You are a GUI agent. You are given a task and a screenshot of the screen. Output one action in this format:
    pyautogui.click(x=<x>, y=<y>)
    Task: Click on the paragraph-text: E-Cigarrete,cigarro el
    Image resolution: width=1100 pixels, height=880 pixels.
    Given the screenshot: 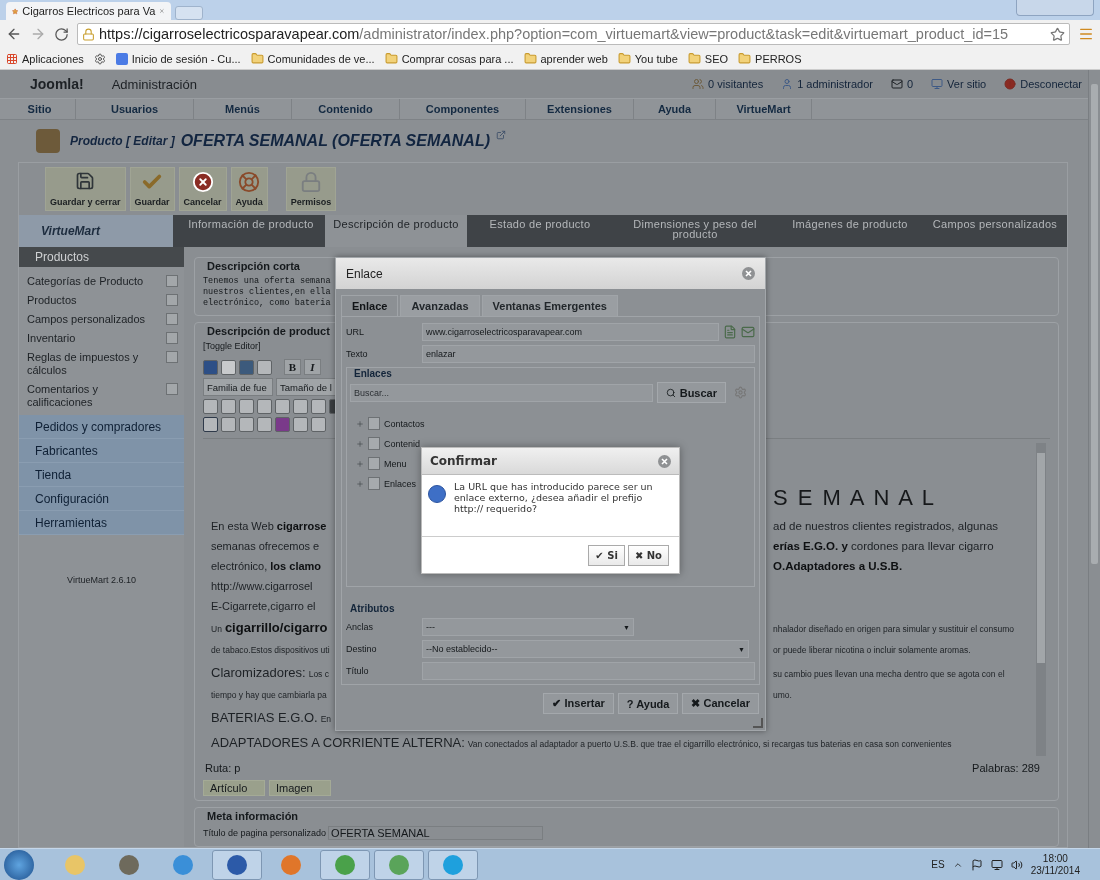 What is the action you would take?
    pyautogui.click(x=263, y=606)
    